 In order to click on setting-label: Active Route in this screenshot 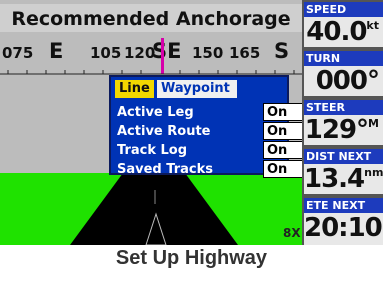, I will do `click(164, 131)`.